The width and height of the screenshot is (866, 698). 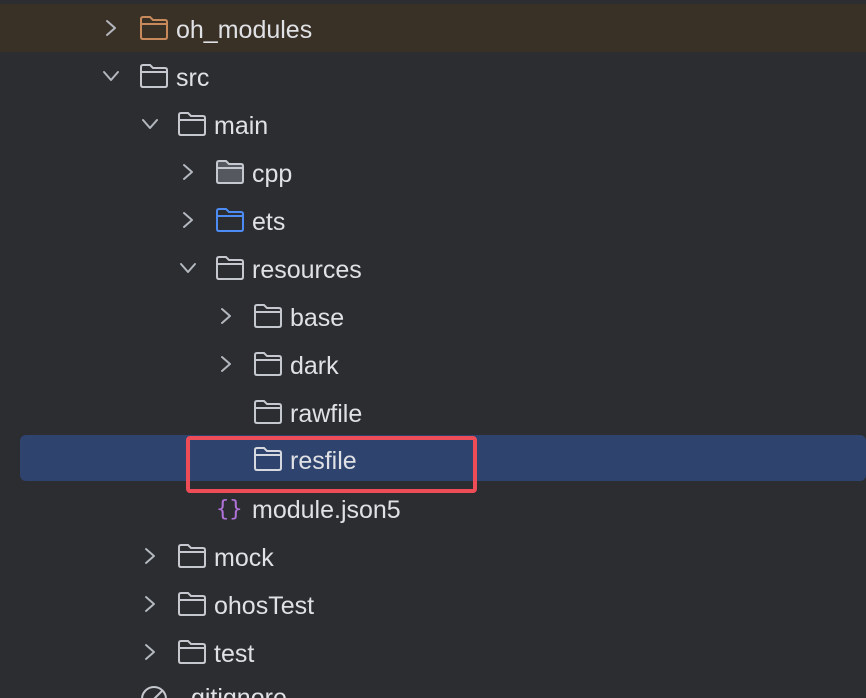 What do you see at coordinates (193, 78) in the screenshot?
I see `tree-item-label: src` at bounding box center [193, 78].